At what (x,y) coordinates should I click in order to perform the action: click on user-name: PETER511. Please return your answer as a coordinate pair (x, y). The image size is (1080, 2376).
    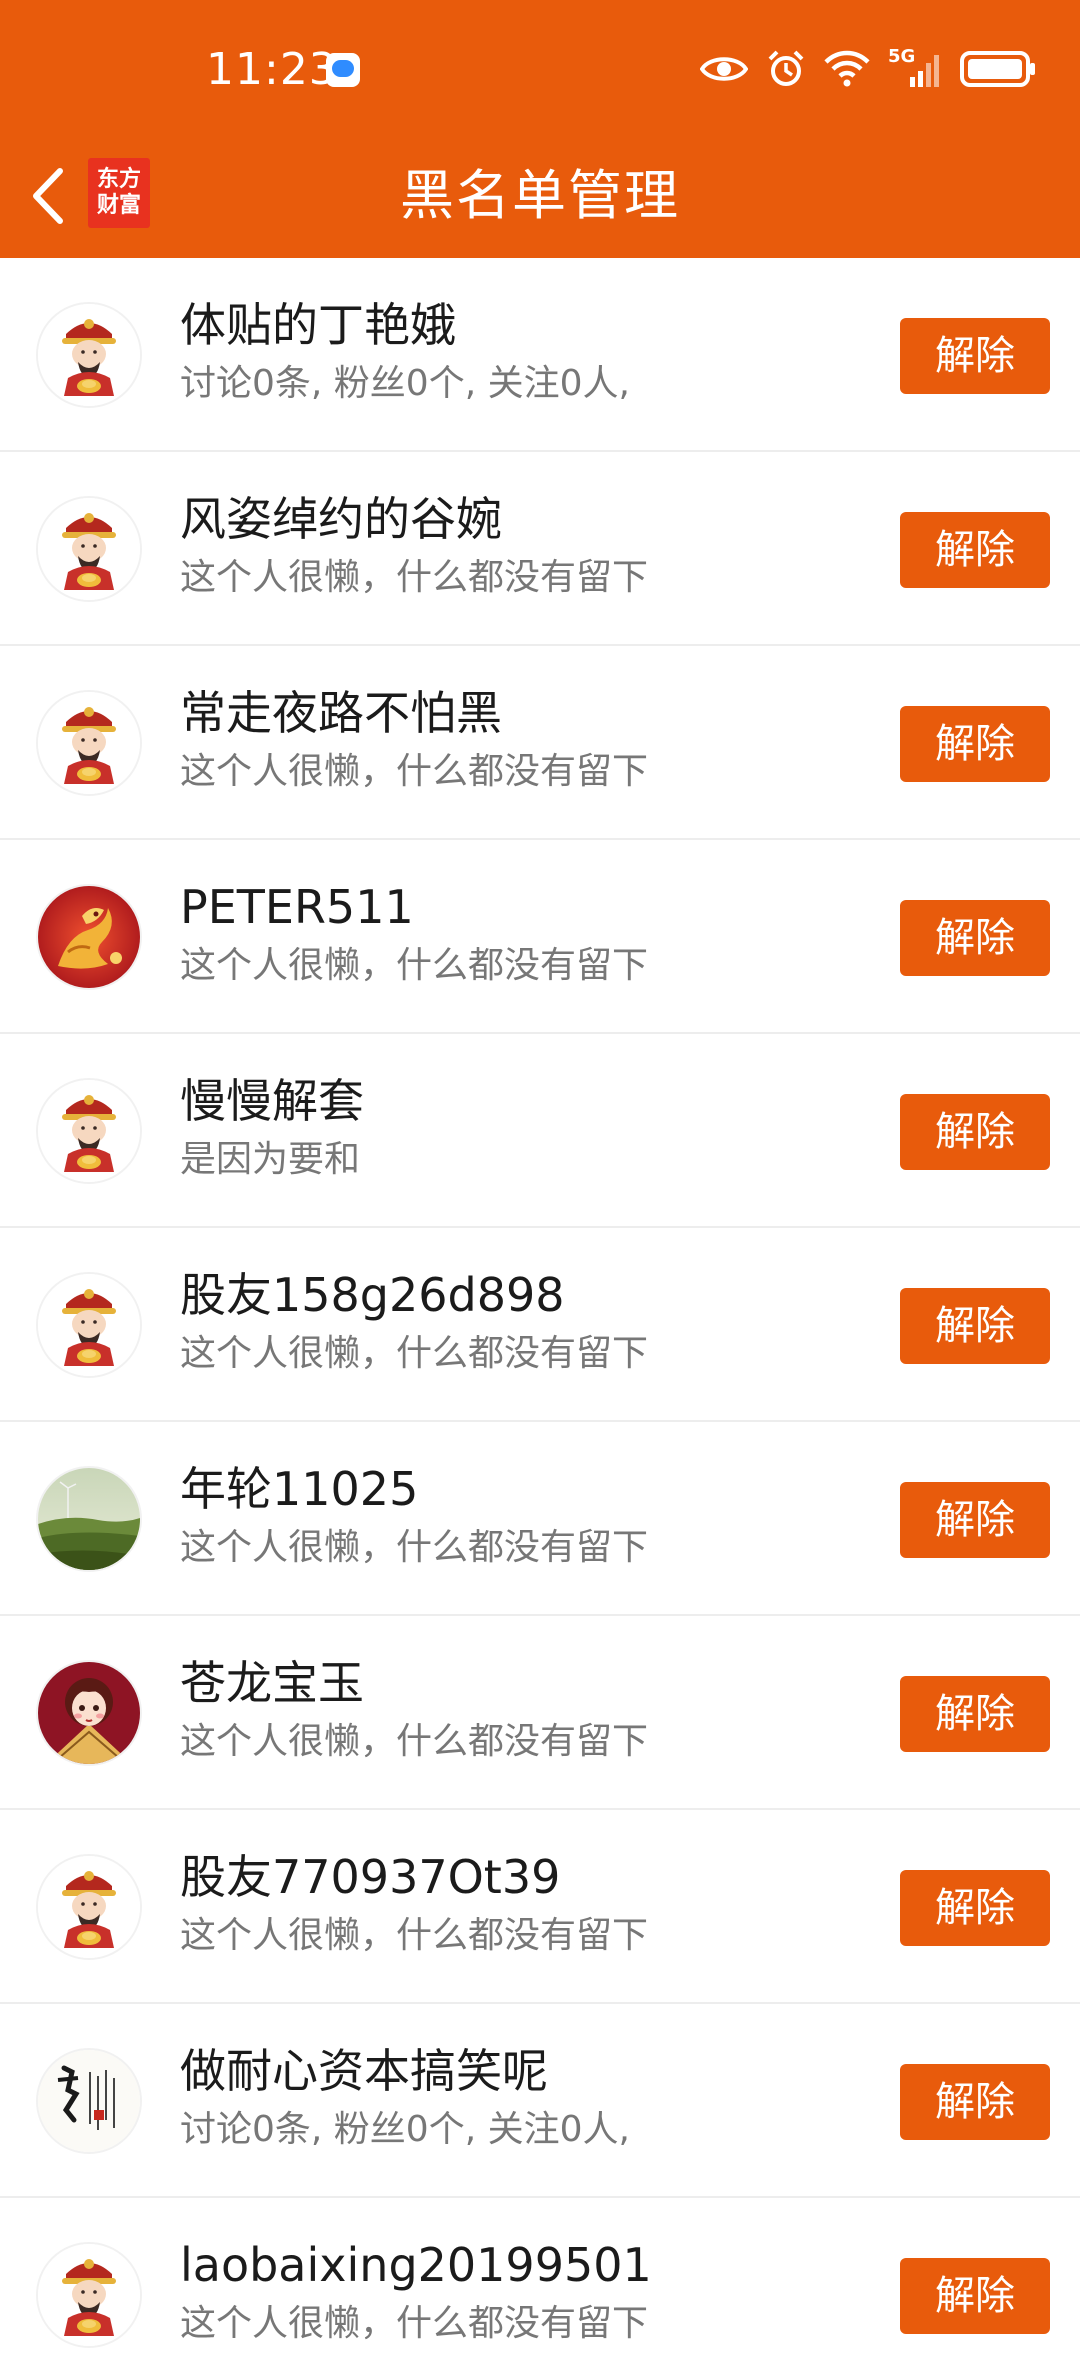
    Looking at the image, I should click on (297, 907).